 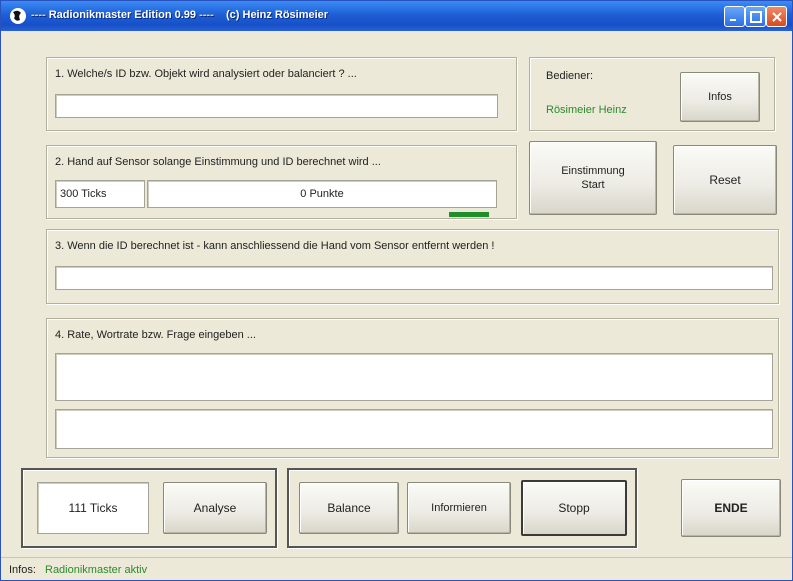 What do you see at coordinates (574, 508) in the screenshot?
I see `stopp-button: Stopp` at bounding box center [574, 508].